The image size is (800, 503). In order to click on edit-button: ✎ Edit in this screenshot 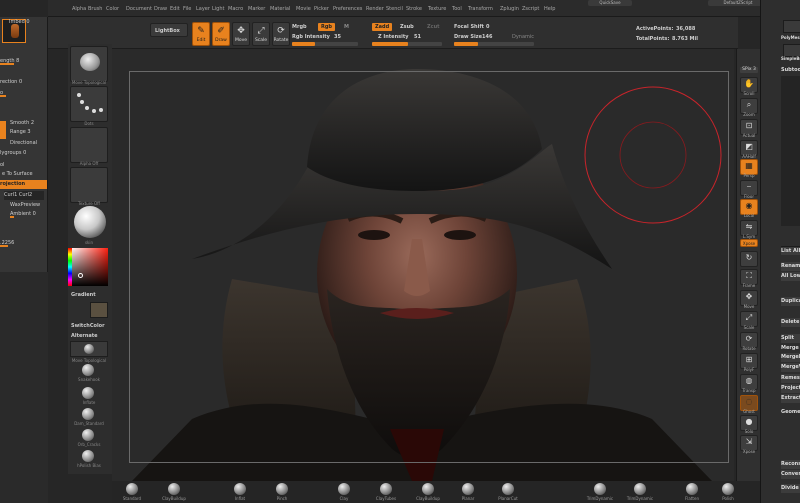, I will do `click(201, 34)`.